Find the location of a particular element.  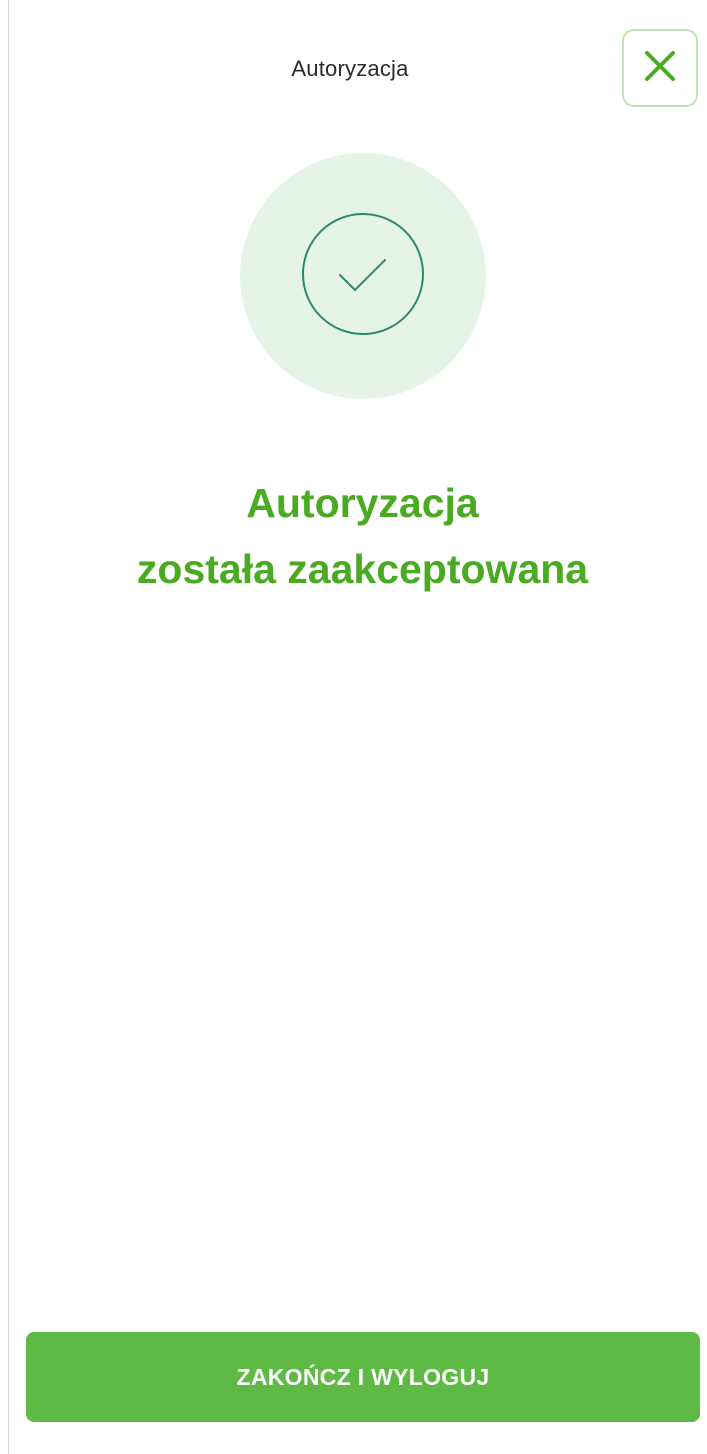

close-icon is located at coordinates (660, 68).